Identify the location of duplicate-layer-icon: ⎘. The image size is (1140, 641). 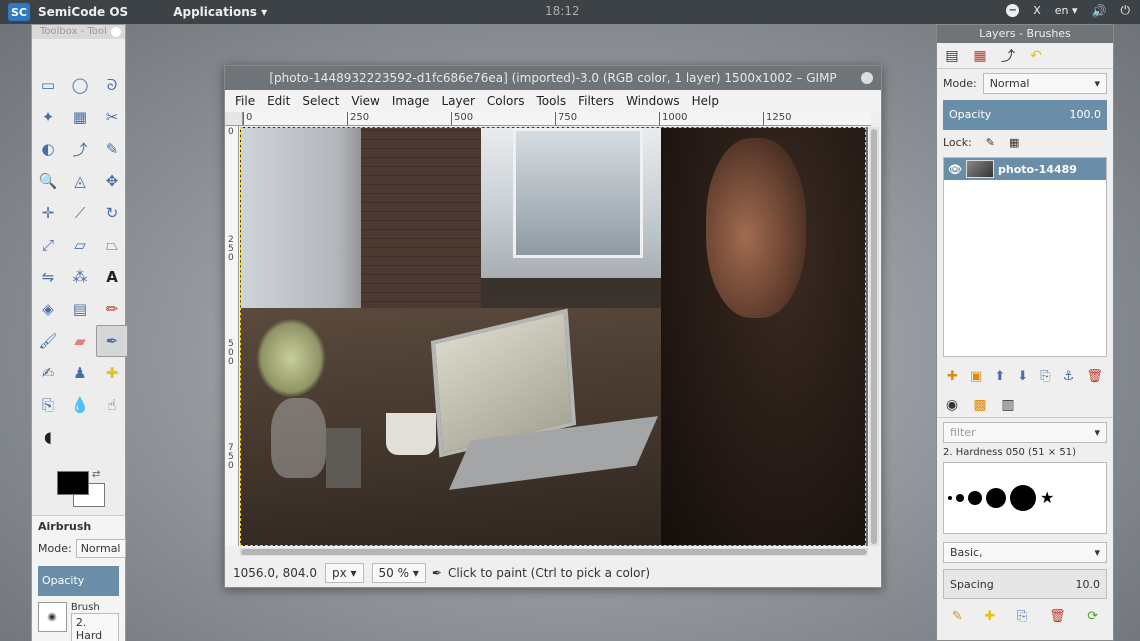
(1045, 376).